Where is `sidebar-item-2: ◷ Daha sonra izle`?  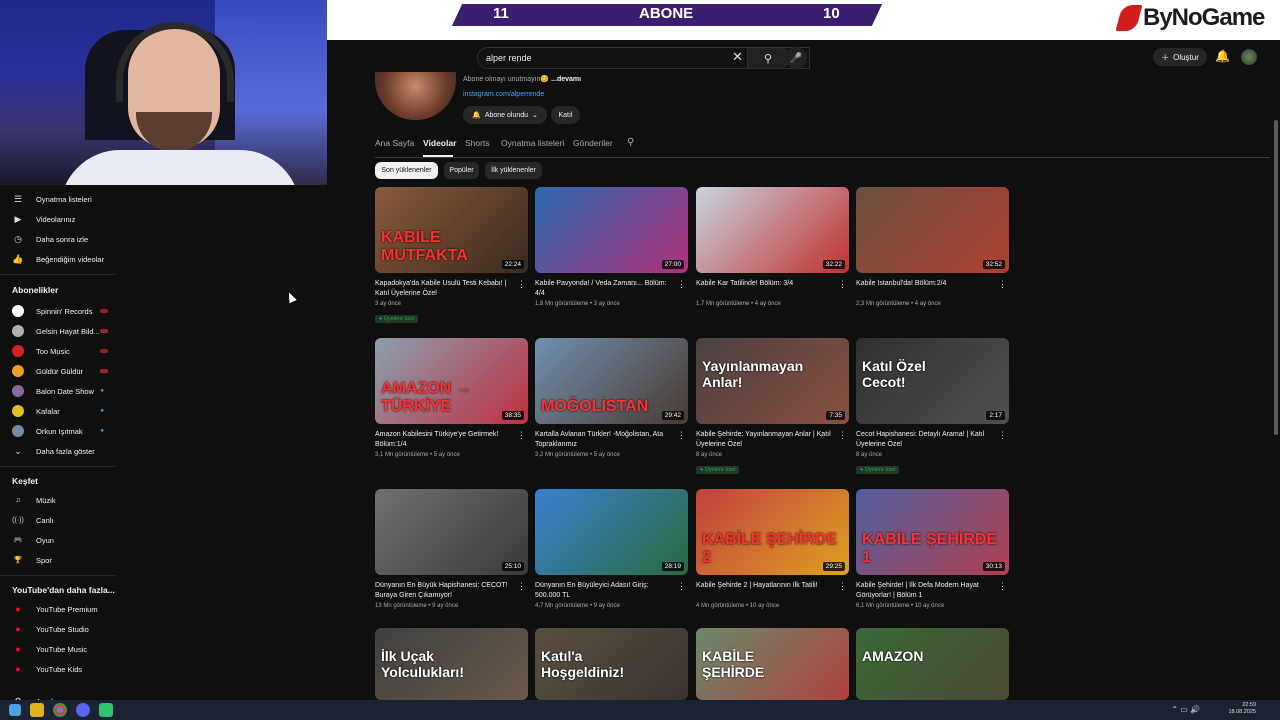 sidebar-item-2: ◷ Daha sonra izle is located at coordinates (59, 239).